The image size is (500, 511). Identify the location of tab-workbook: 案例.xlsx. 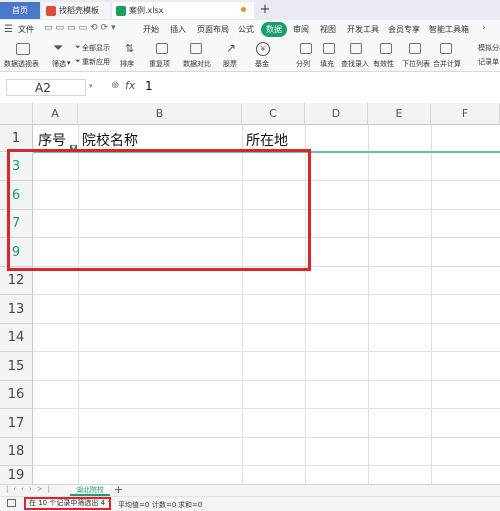
(183, 10).